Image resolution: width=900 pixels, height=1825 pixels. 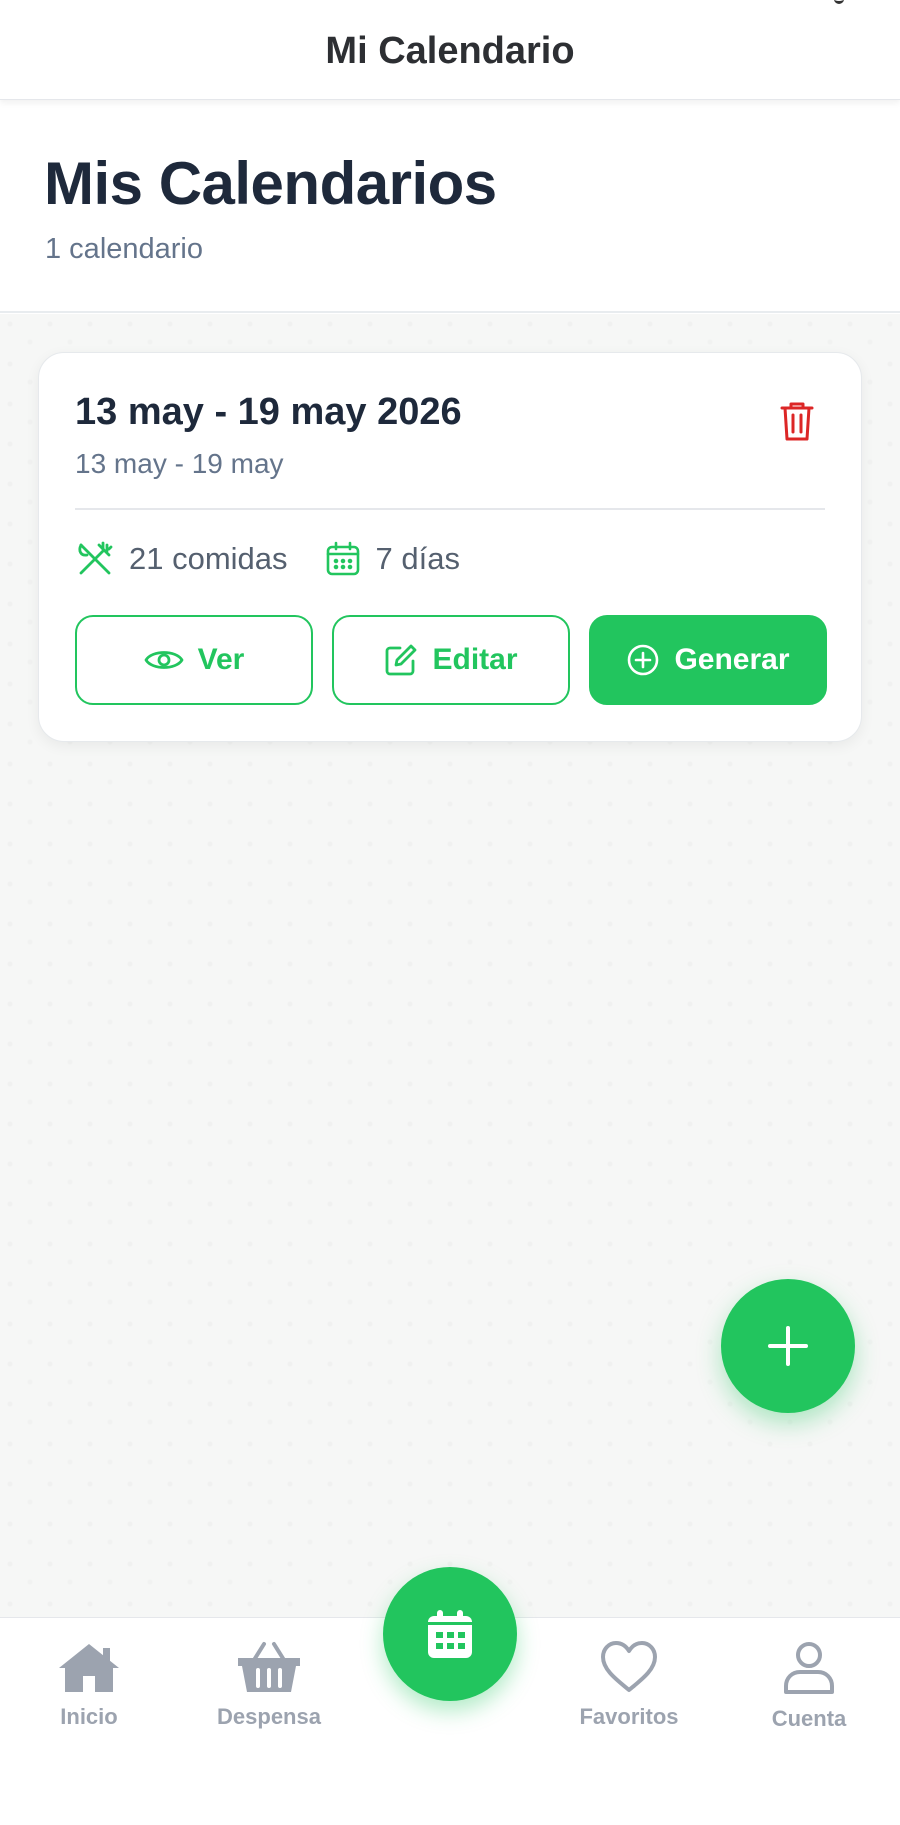 I want to click on tab-cuenta-label: Cuenta, so click(x=809, y=1718).